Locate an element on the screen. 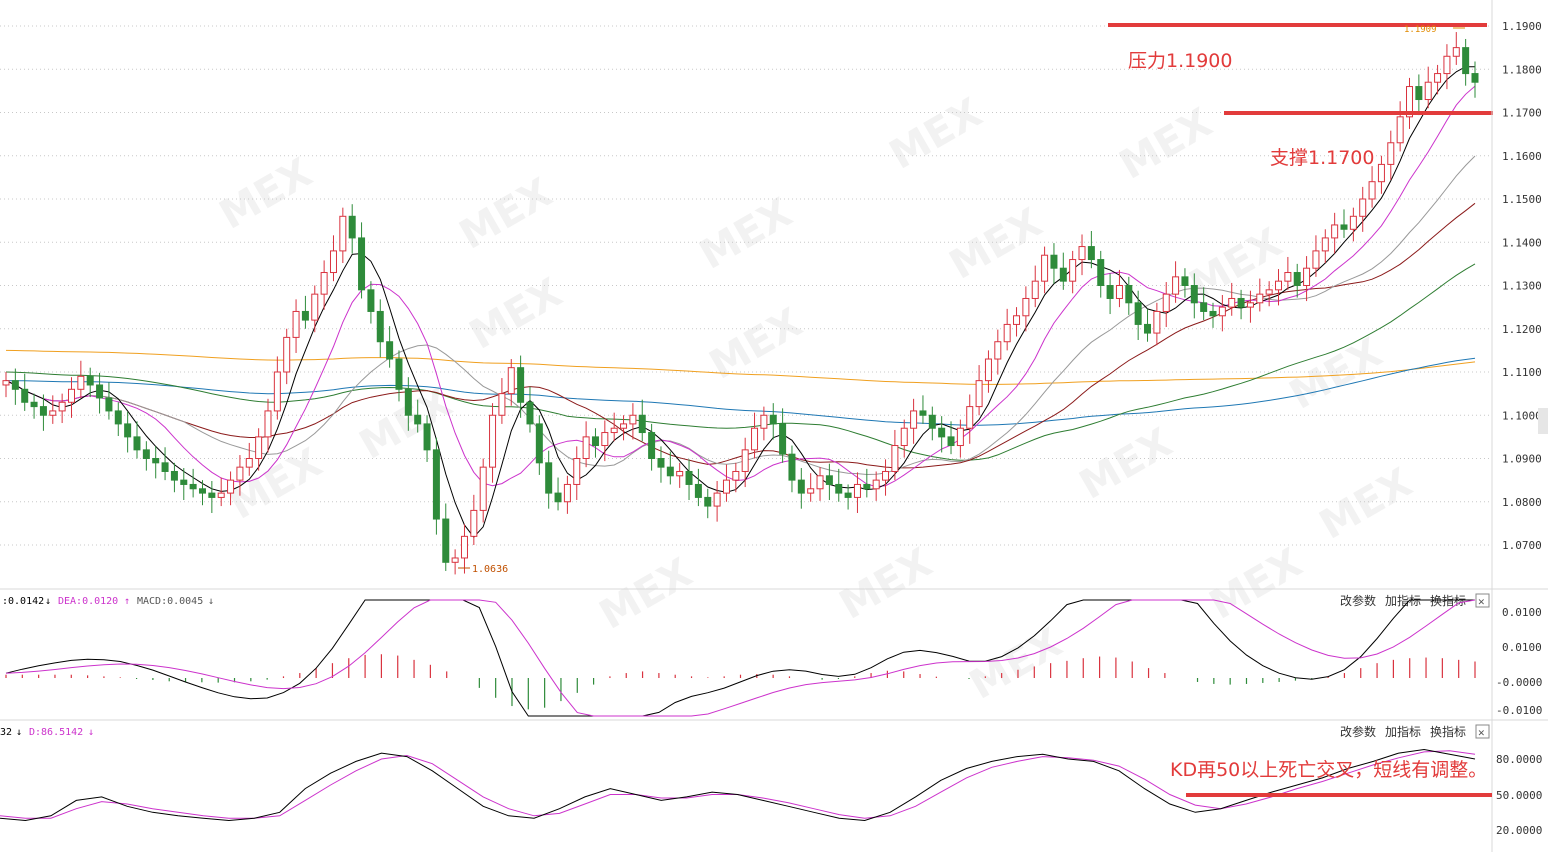  d-value: D:86.5142 is located at coordinates (56, 732).